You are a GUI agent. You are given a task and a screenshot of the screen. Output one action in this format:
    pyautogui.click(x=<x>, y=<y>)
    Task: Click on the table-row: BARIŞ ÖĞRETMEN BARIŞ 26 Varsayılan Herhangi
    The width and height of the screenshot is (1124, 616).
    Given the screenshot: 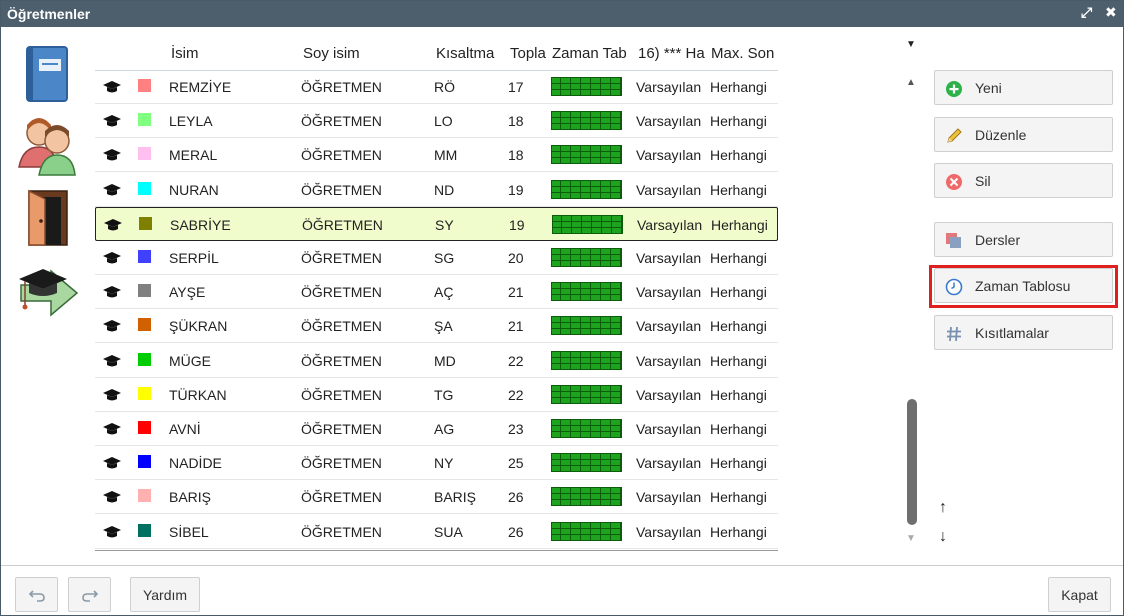 What is the action you would take?
    pyautogui.click(x=436, y=497)
    